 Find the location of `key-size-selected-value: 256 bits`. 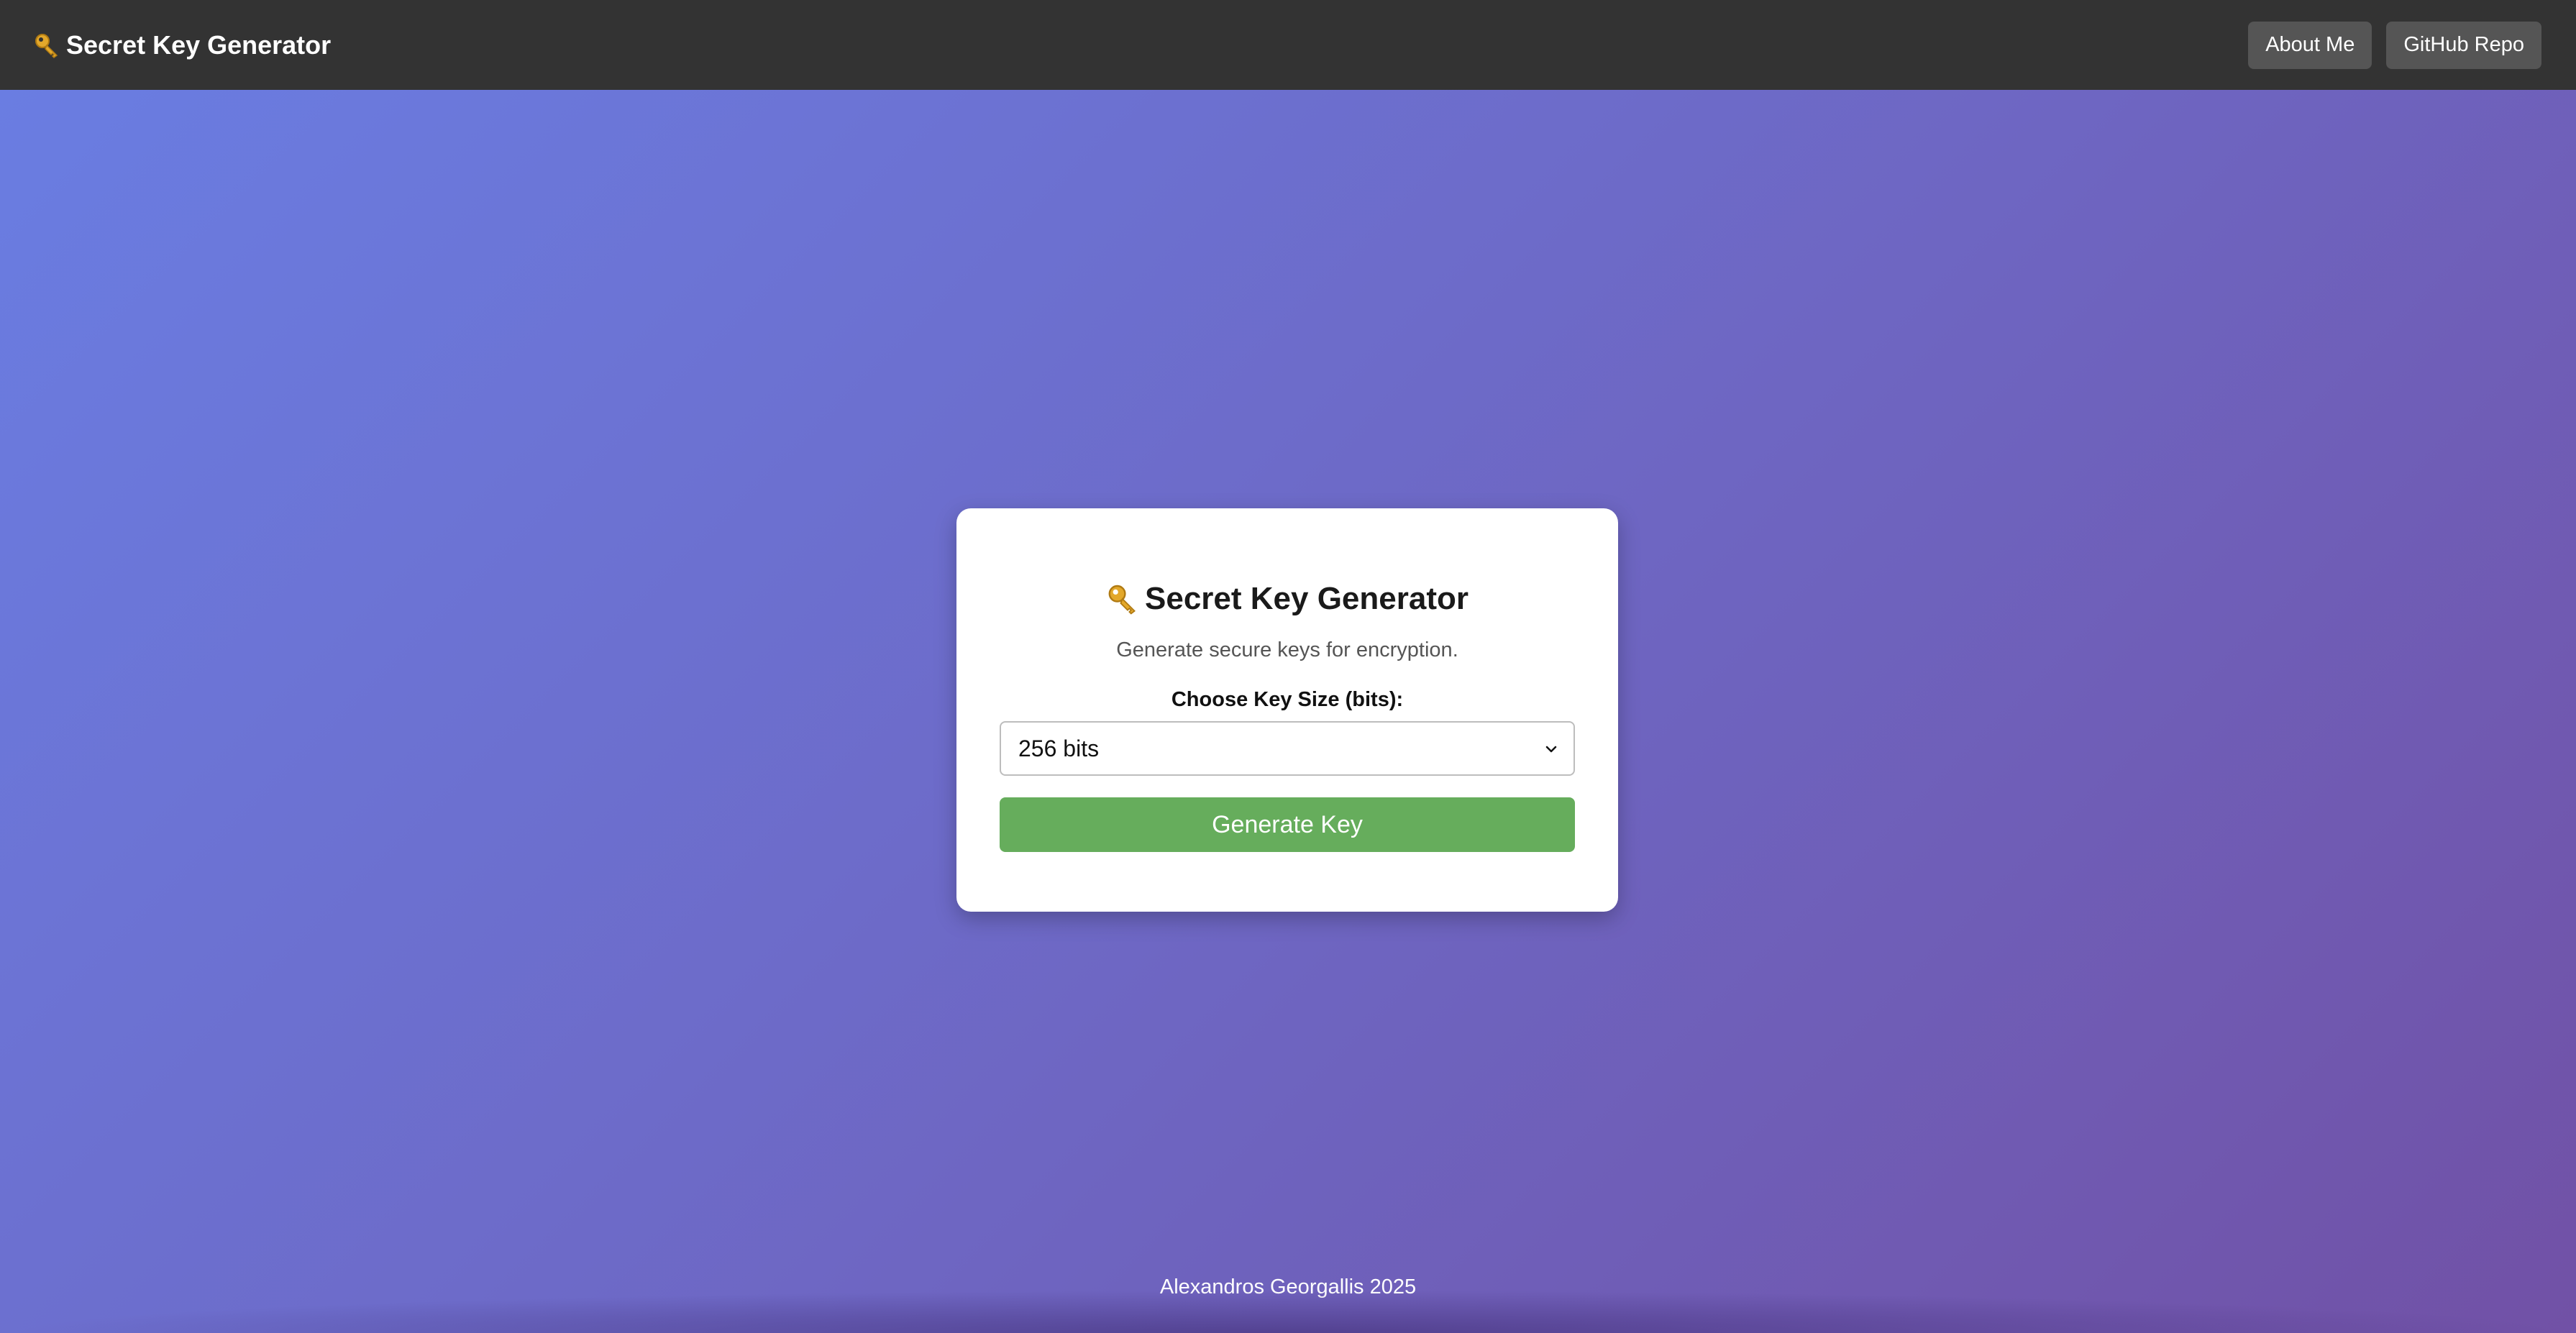

key-size-selected-value: 256 bits is located at coordinates (1059, 748).